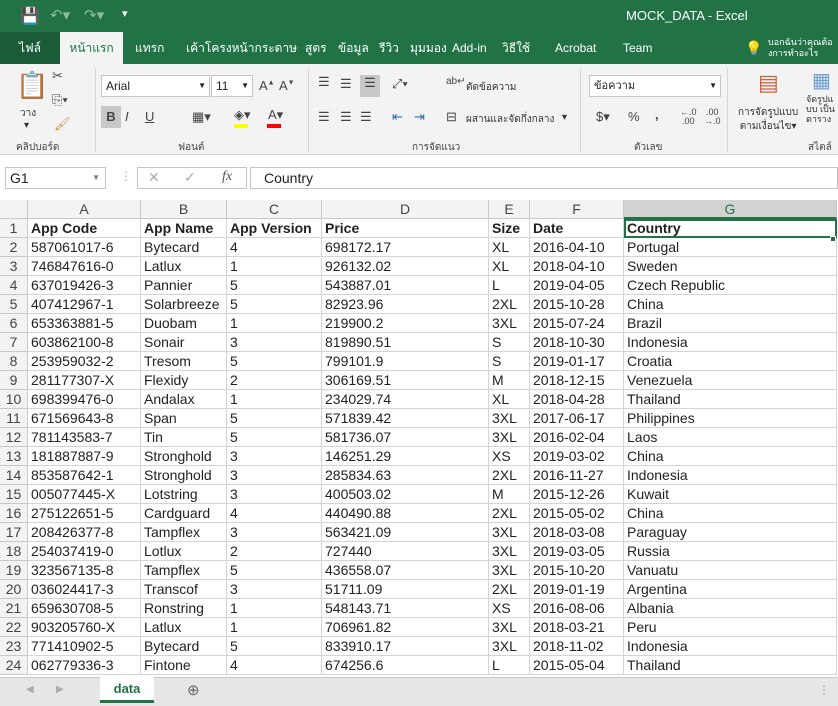 This screenshot has width=838, height=706. What do you see at coordinates (274, 551) in the screenshot?
I see `table-cell: 2` at bounding box center [274, 551].